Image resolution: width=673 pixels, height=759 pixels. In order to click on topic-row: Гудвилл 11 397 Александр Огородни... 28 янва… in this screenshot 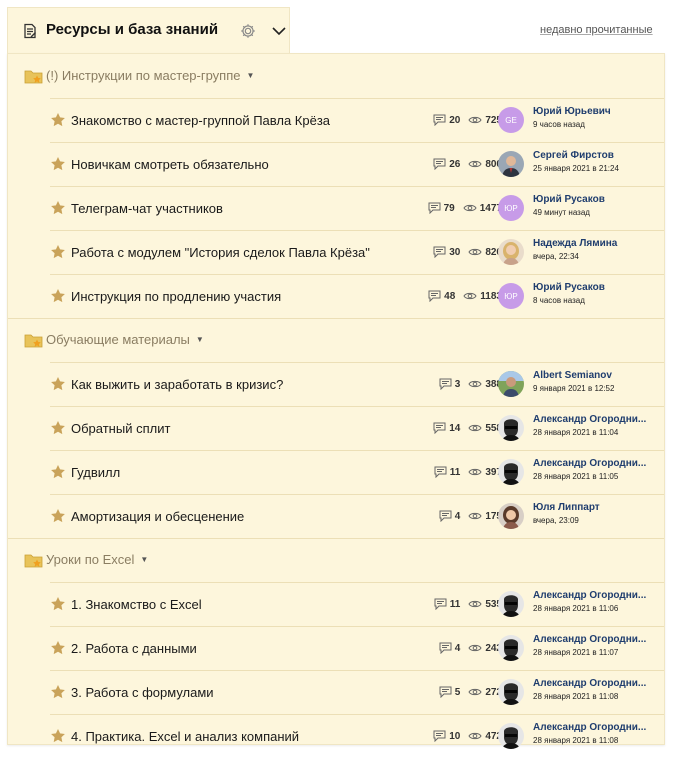, I will do `click(357, 472)`.